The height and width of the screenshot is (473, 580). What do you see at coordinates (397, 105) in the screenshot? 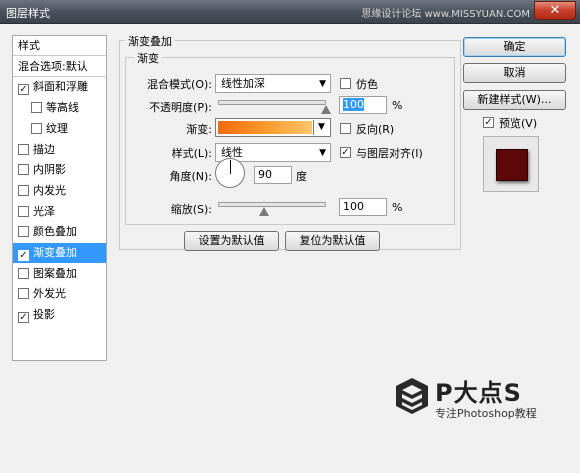
I see `opacity-unit: %` at bounding box center [397, 105].